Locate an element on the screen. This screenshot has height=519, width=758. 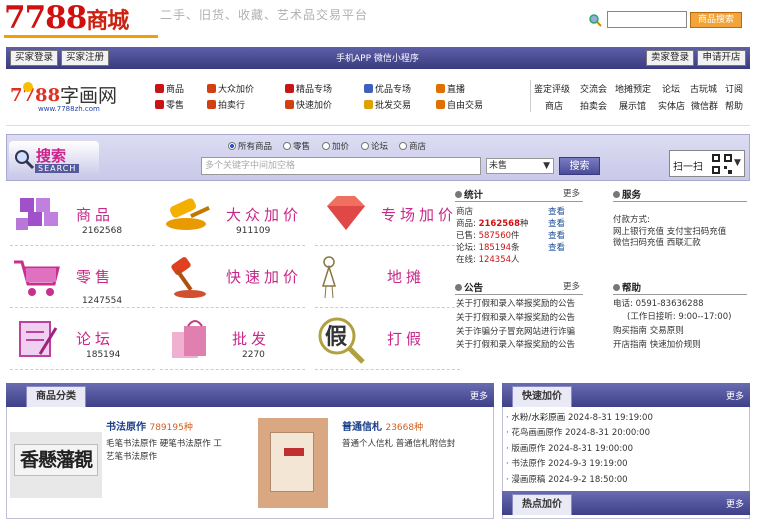
stats-store-label: 商店 is located at coordinates (464, 212).